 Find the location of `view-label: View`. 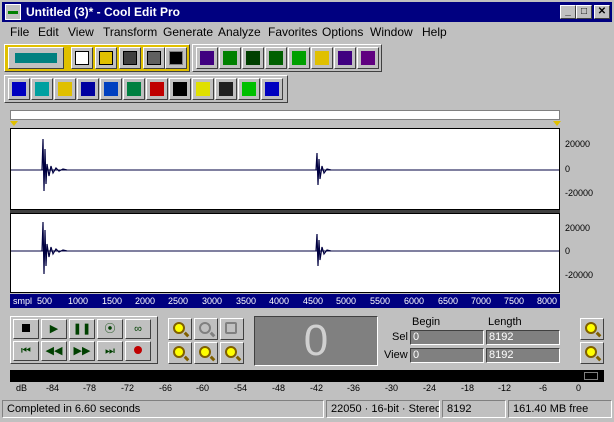

view-label: View is located at coordinates (396, 355).